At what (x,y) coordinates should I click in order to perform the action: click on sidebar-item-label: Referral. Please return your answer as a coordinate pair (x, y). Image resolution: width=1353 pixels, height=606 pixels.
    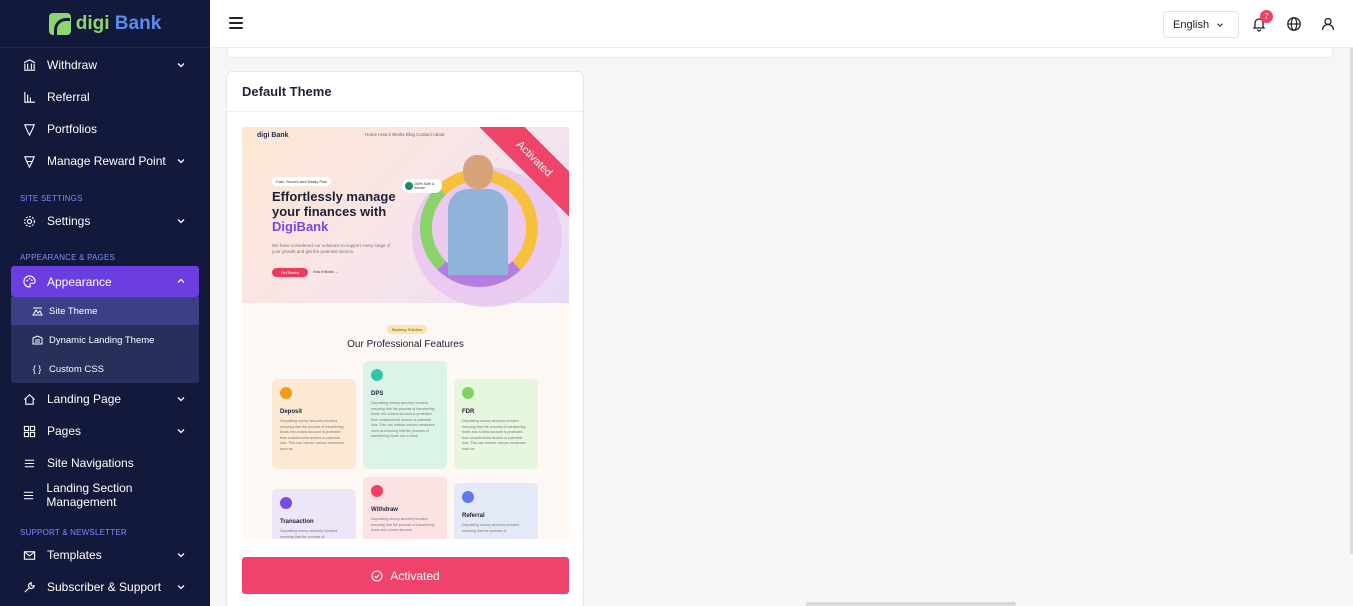
    Looking at the image, I should click on (68, 97).